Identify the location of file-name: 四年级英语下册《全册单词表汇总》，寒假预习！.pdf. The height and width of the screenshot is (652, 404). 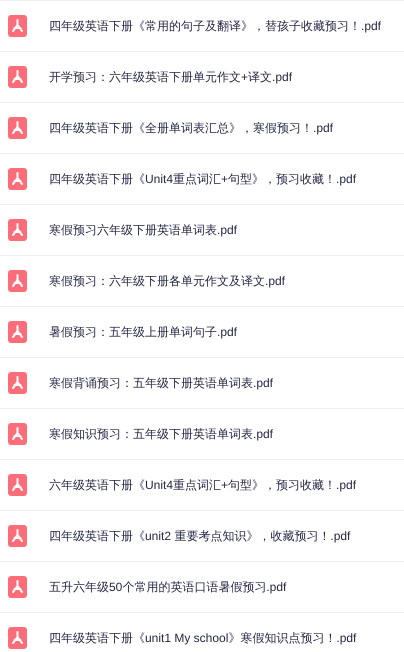
(191, 128).